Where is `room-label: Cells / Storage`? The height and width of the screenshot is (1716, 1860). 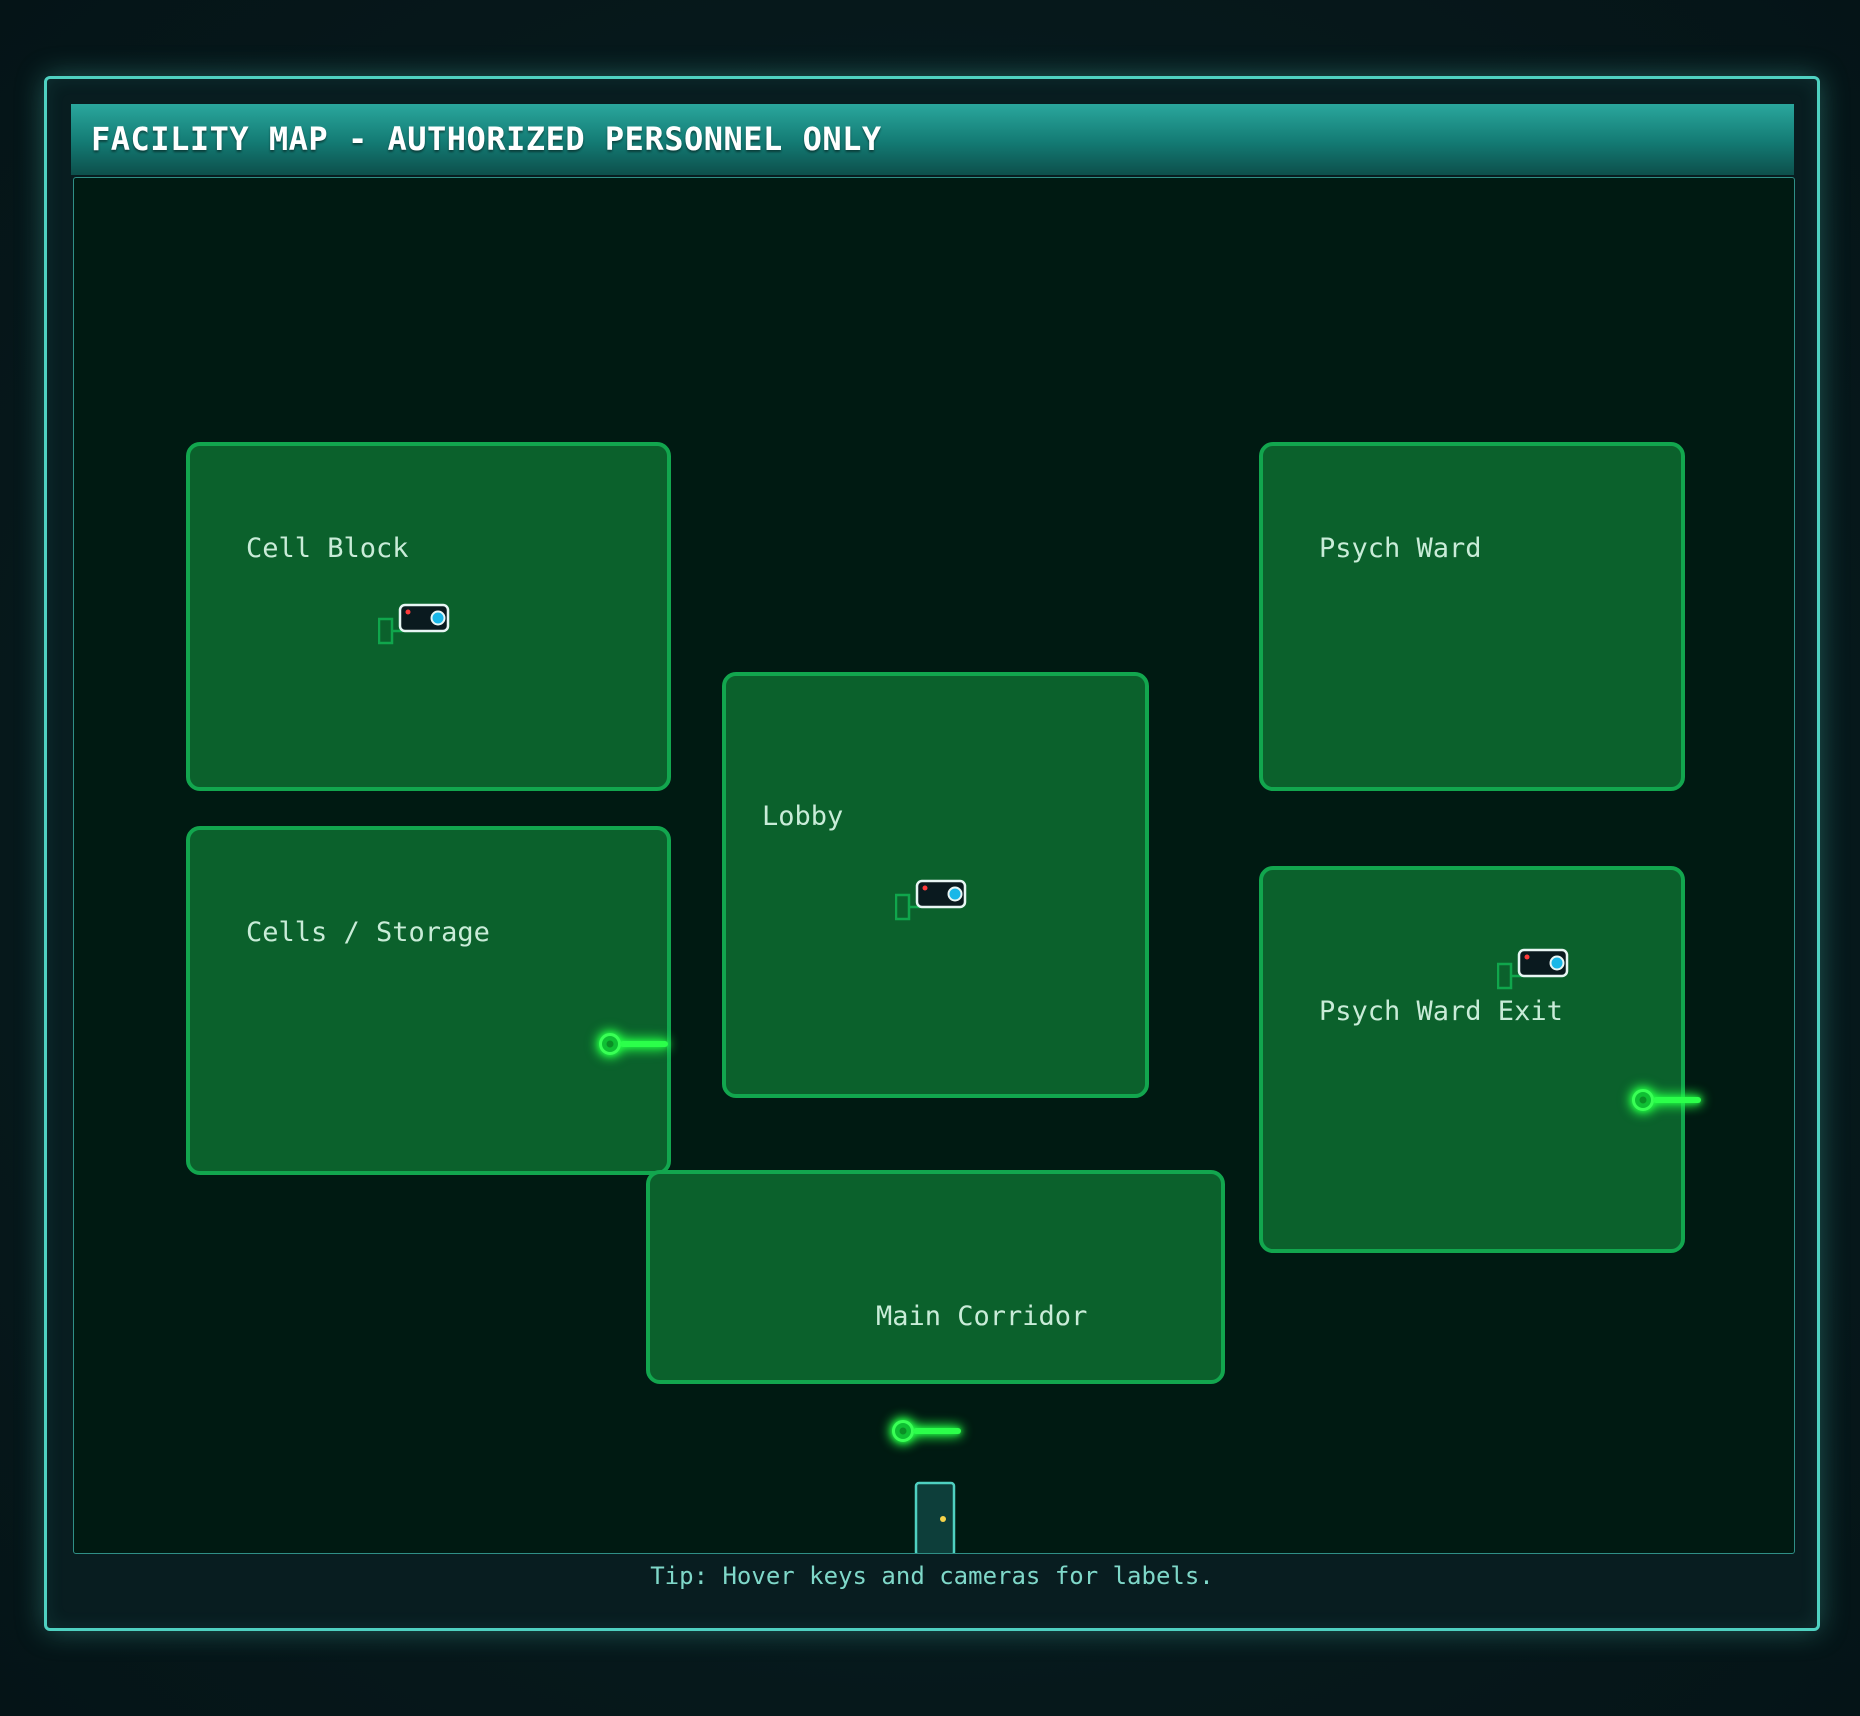
room-label: Cells / Storage is located at coordinates (368, 932).